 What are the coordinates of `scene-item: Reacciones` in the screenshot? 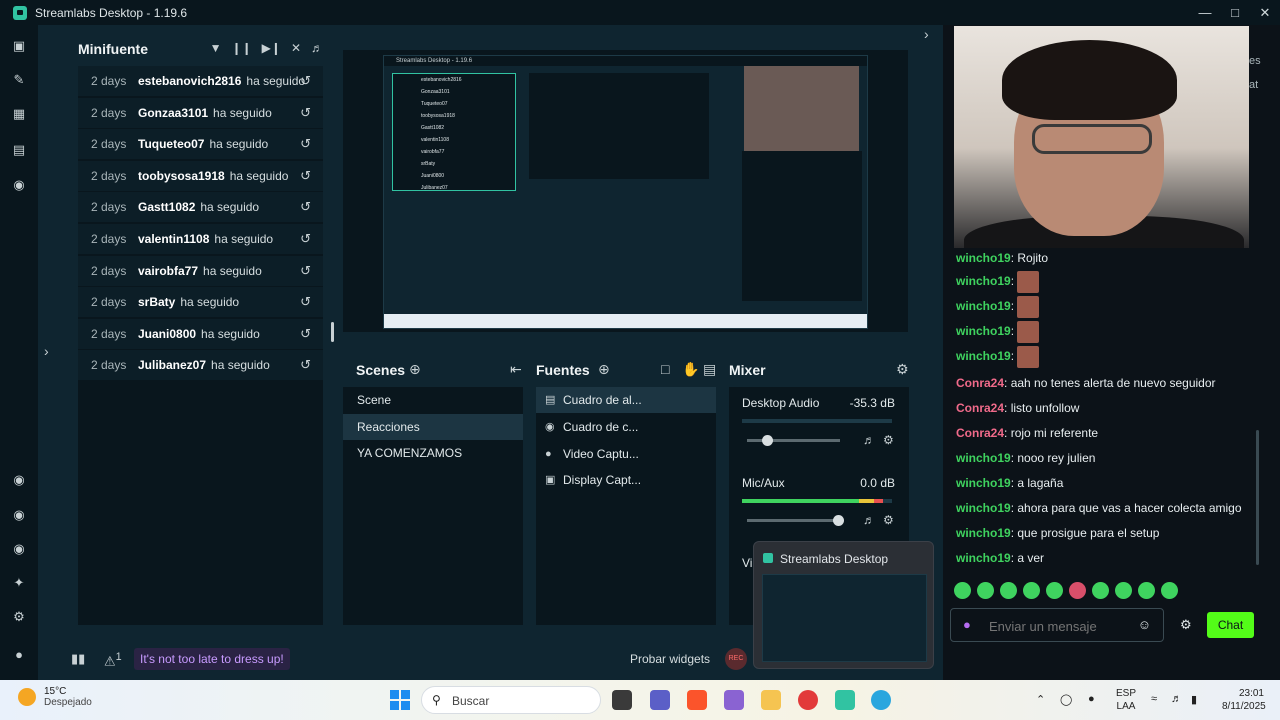 It's located at (433, 426).